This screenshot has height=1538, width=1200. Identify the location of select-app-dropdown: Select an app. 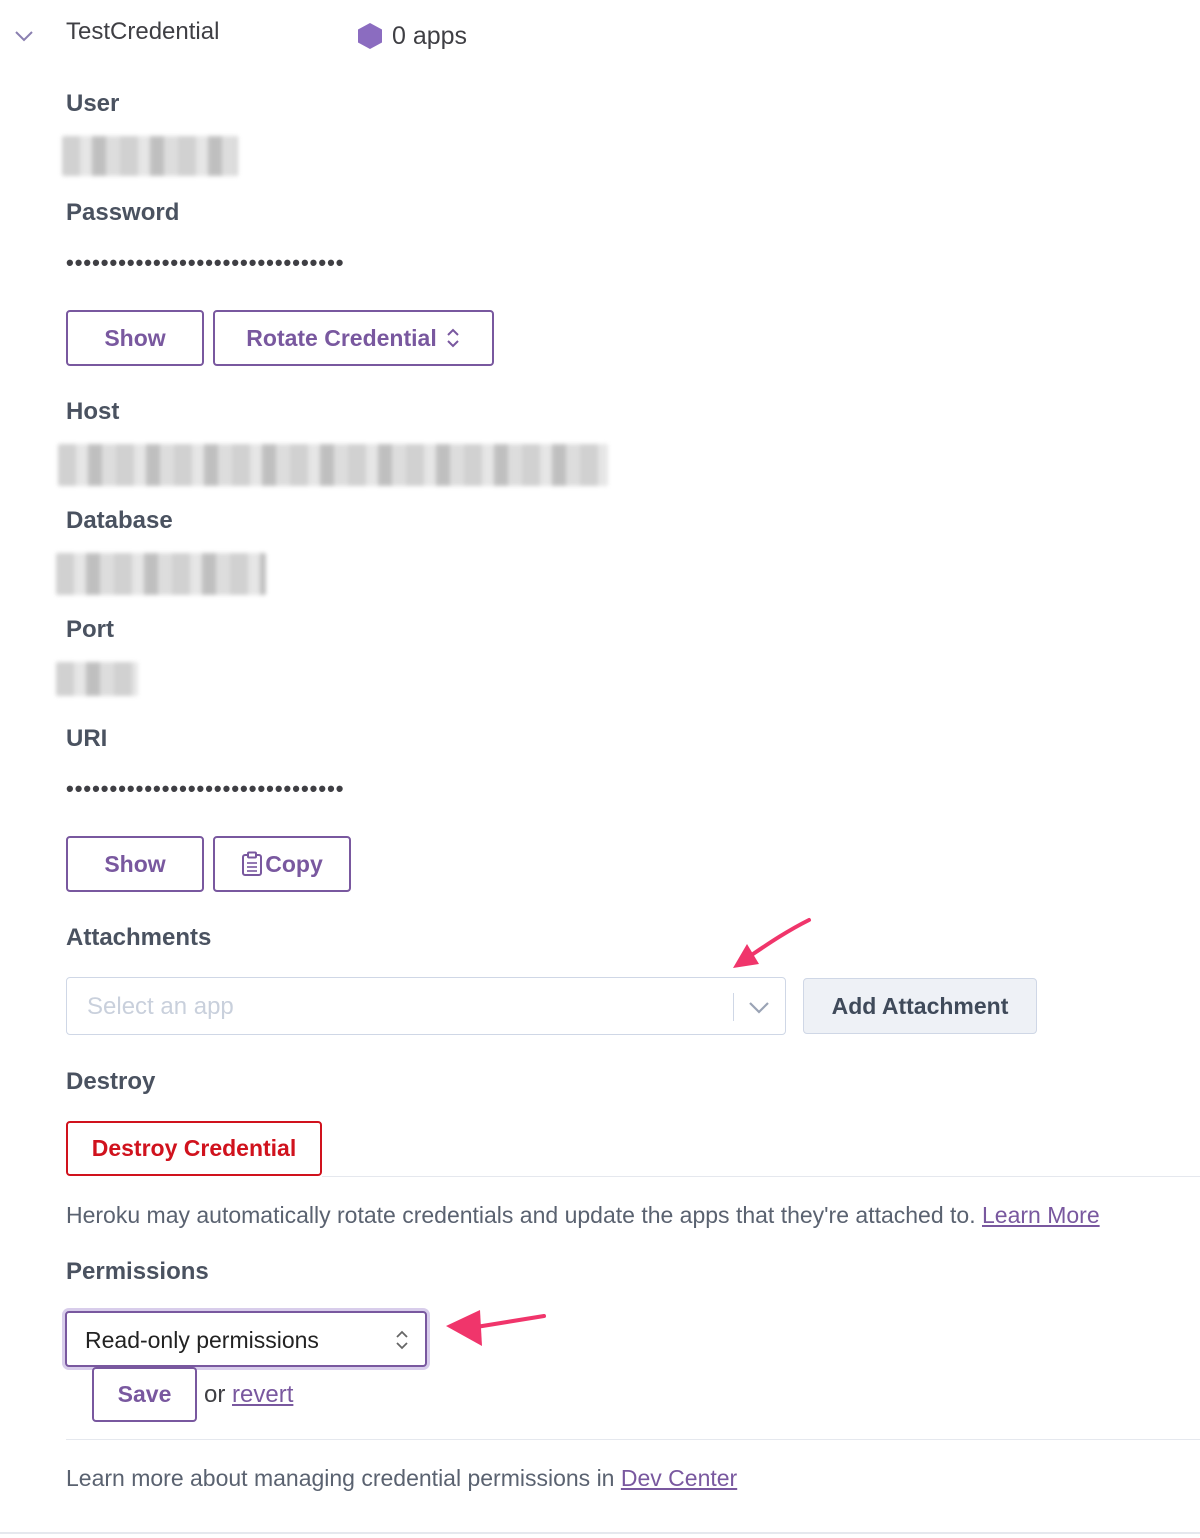
(426, 1006).